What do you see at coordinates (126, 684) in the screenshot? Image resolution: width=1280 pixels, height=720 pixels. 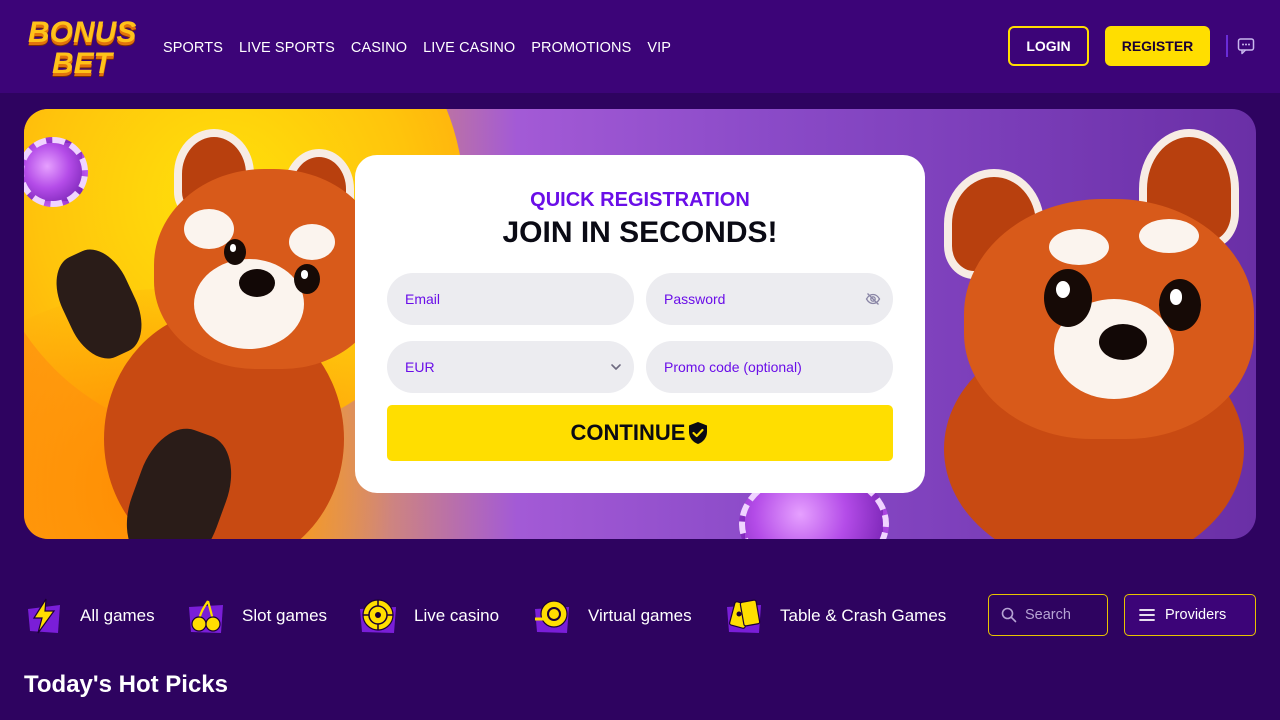 I see `section-title-hot-picks: Today's Hot Picks` at bounding box center [126, 684].